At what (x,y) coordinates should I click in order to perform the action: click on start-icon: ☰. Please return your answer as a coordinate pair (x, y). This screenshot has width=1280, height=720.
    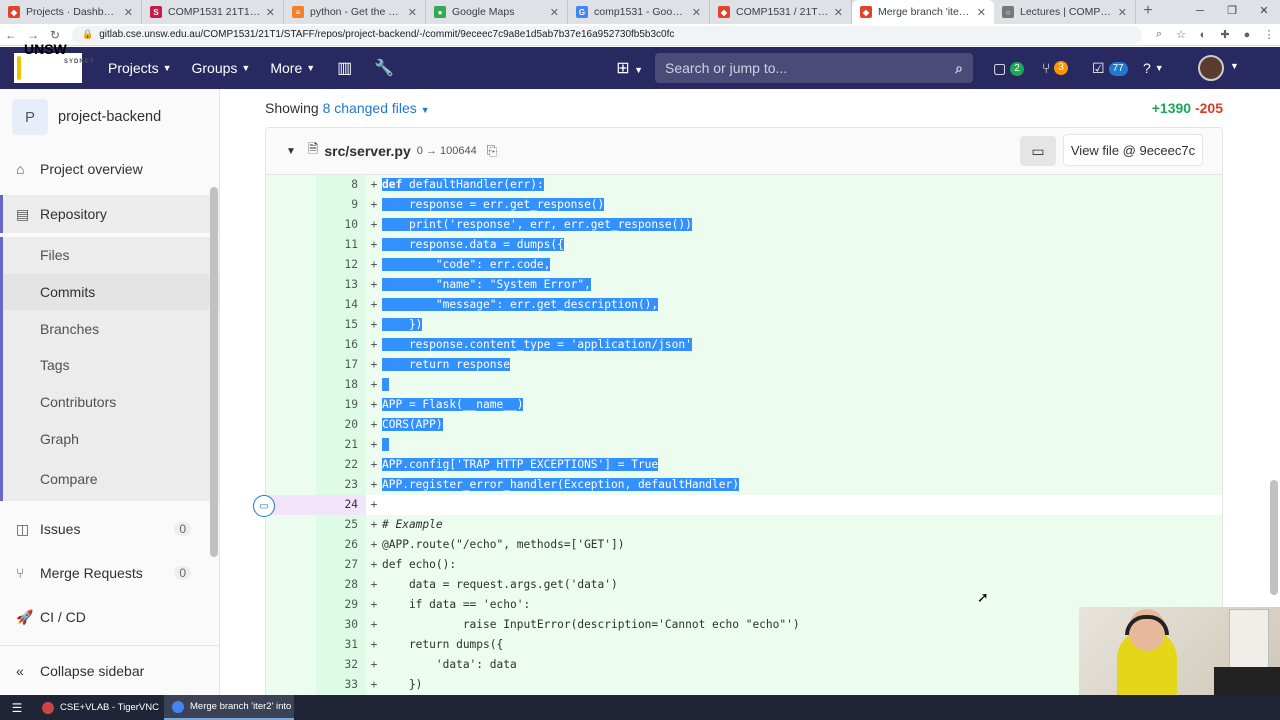
    Looking at the image, I should click on (17, 708).